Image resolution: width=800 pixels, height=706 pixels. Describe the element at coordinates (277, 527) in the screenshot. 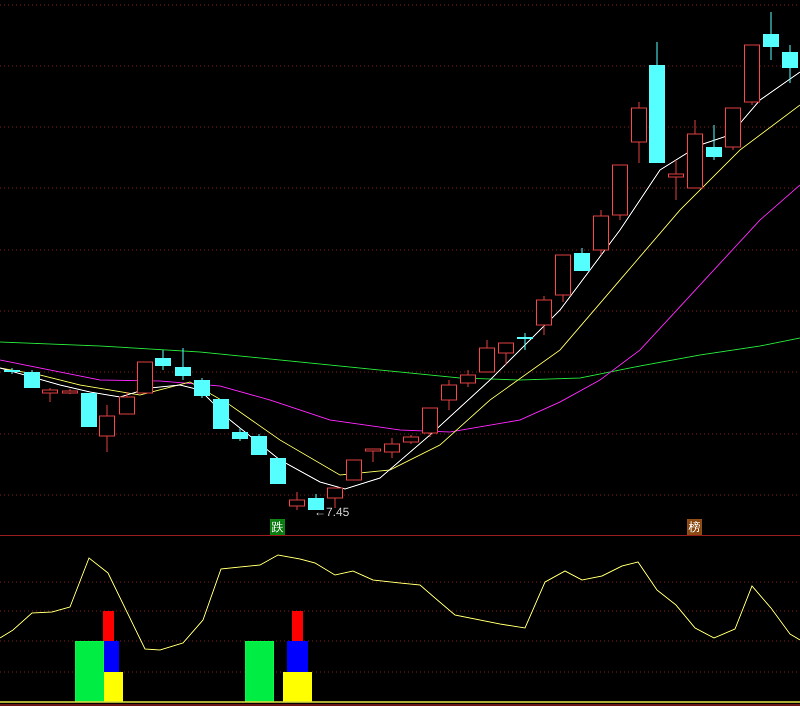

I see `signal-badge: 跌` at that location.